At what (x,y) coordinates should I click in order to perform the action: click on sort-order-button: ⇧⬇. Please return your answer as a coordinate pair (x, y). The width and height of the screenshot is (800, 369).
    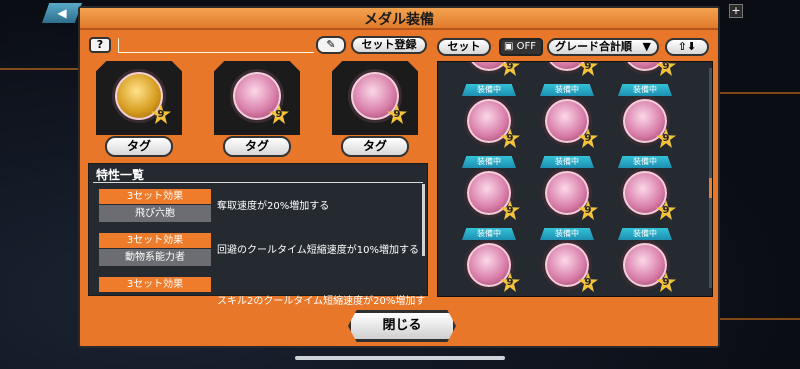
    Looking at the image, I should click on (687, 47).